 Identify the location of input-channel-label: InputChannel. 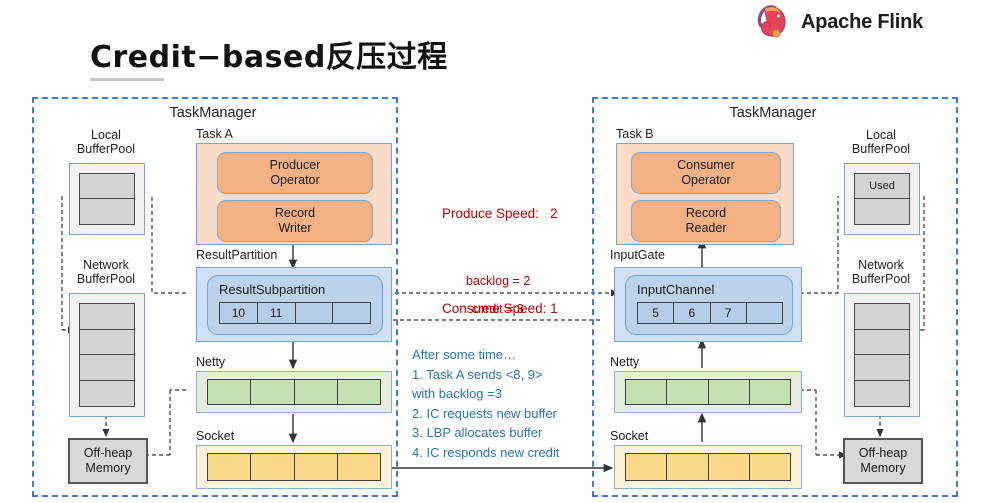
(676, 289).